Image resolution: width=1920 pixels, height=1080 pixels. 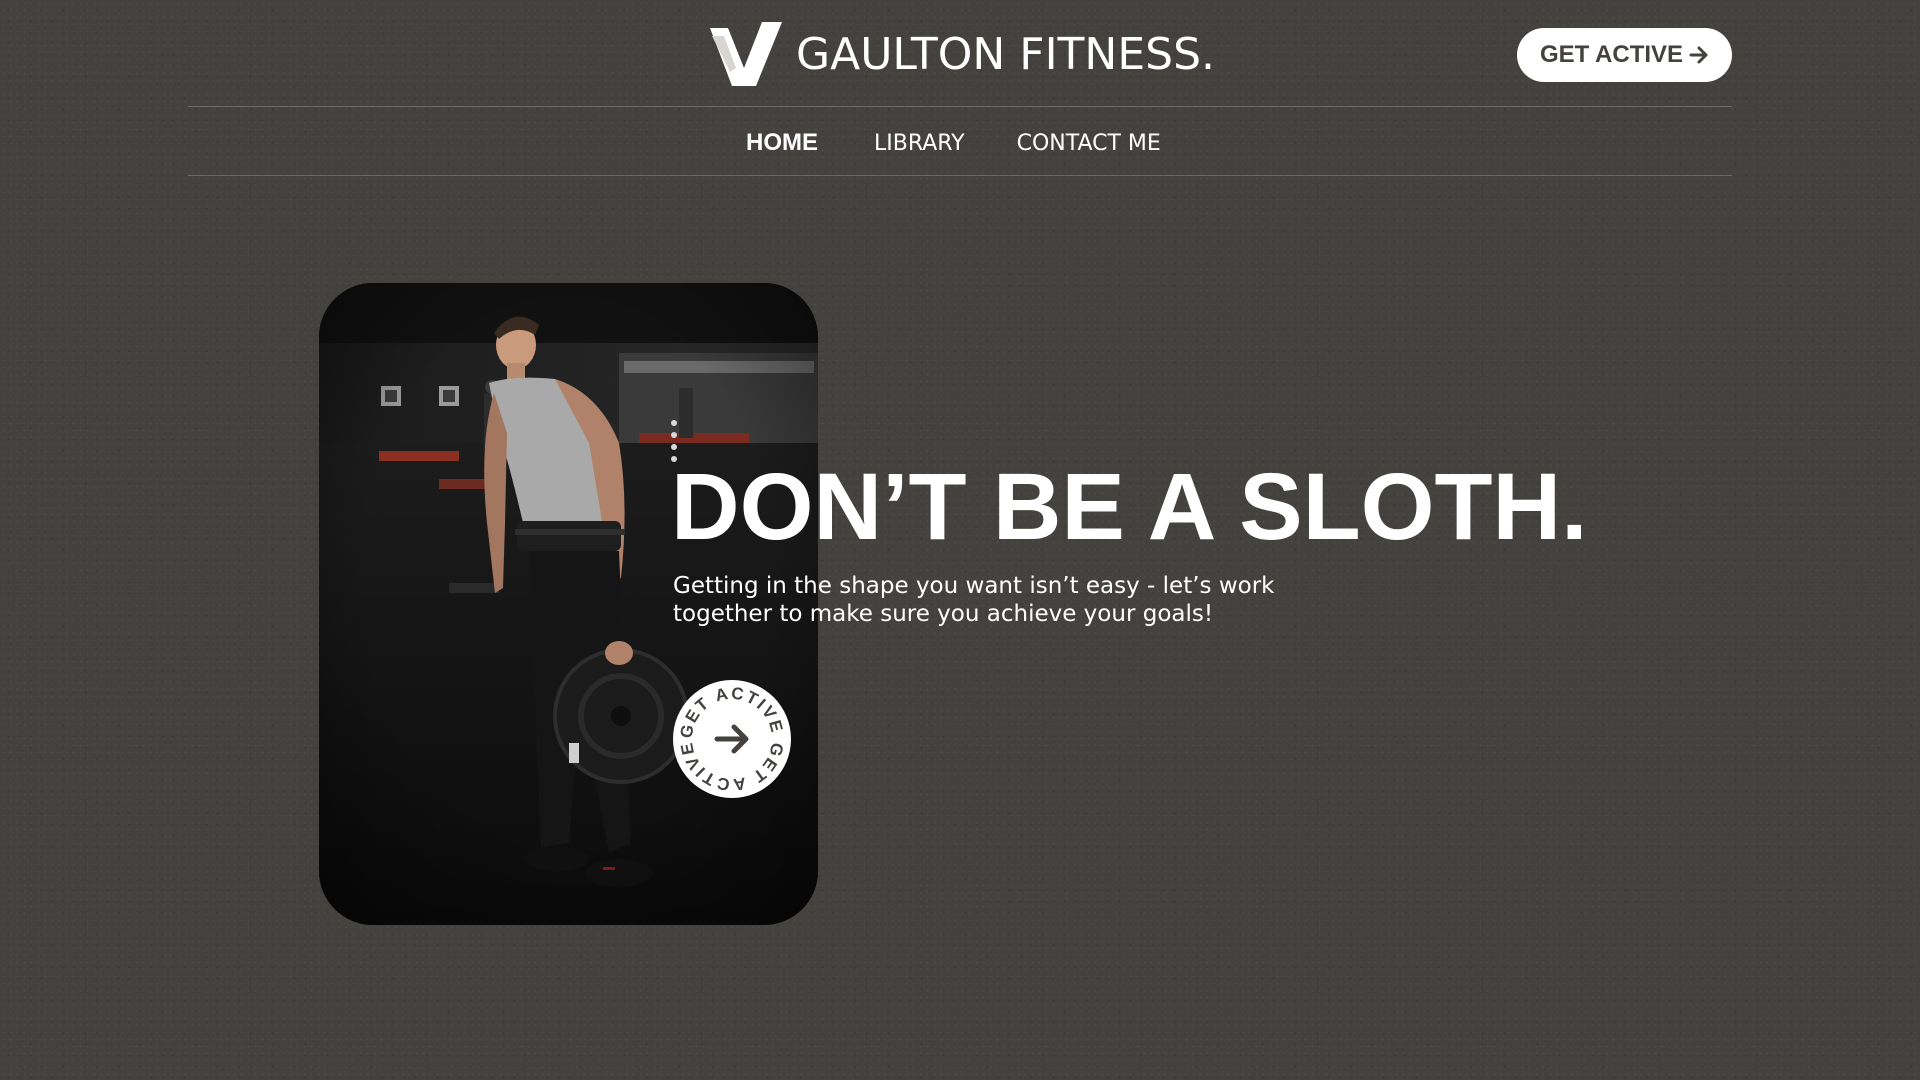 I want to click on header-divider-bottom, so click(x=960, y=175).